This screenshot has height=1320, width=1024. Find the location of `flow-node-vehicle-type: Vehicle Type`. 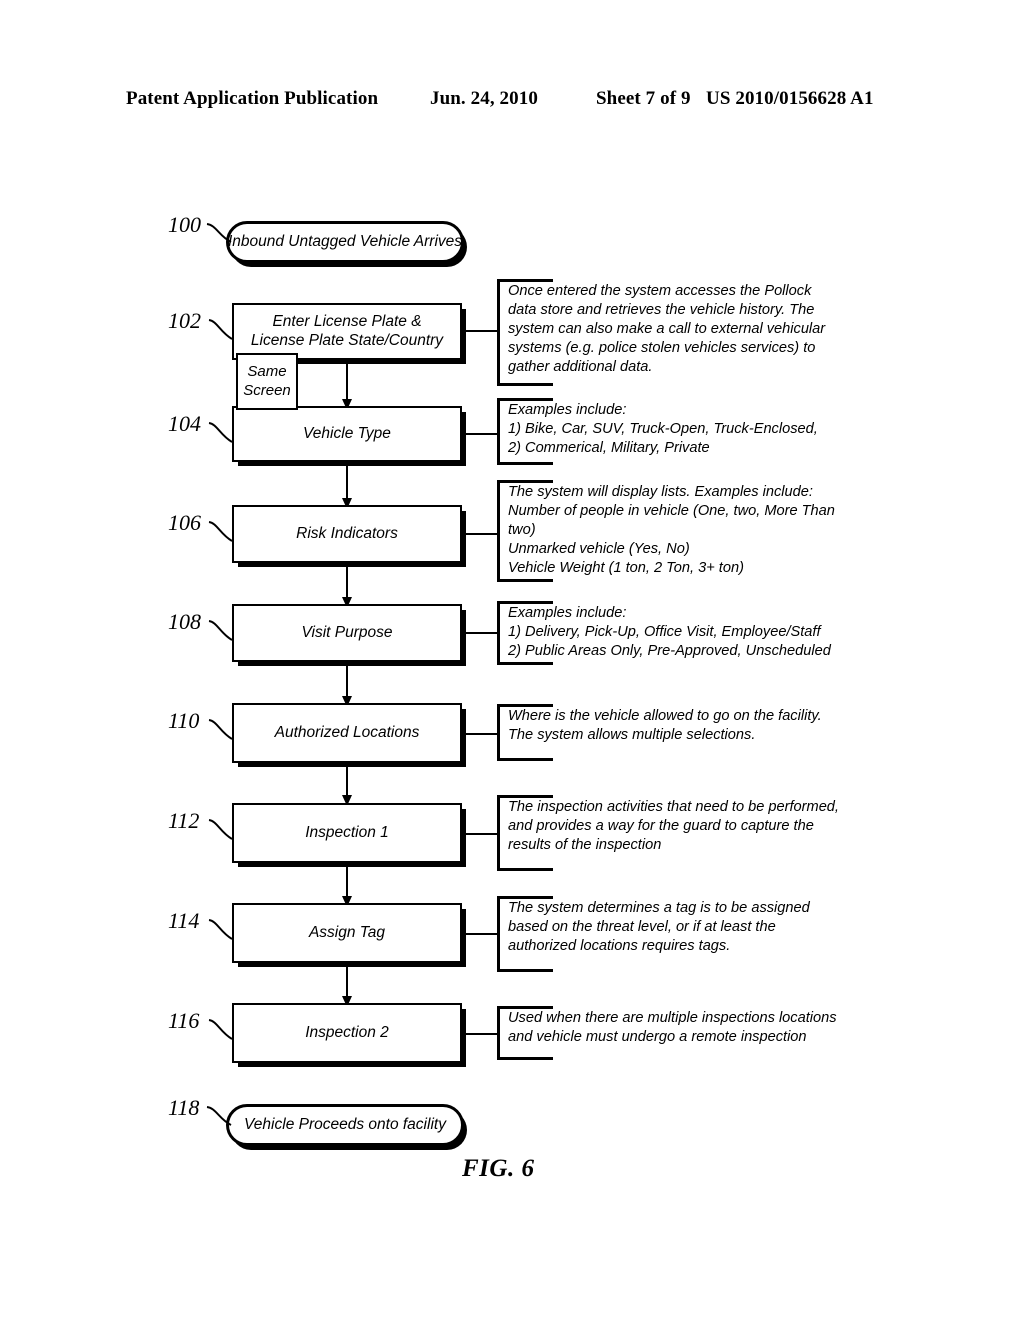

flow-node-vehicle-type: Vehicle Type is located at coordinates (347, 434).